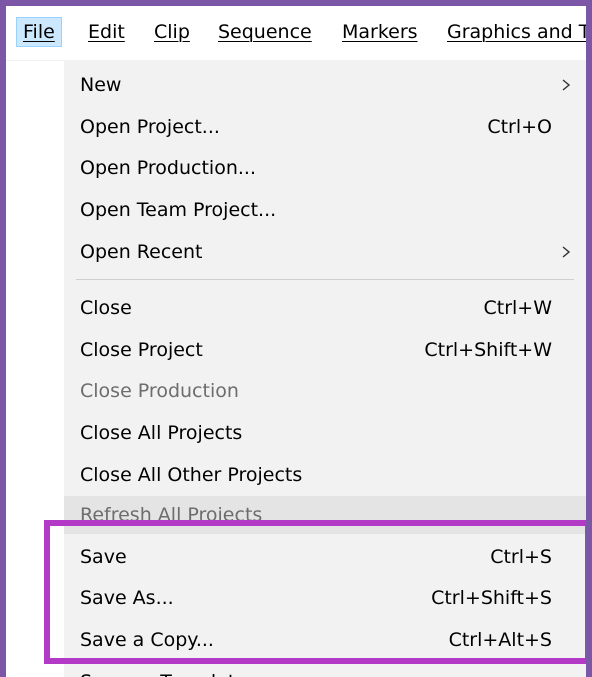  Describe the element at coordinates (325, 308) in the screenshot. I see `menu-item-close: Close Ctrl+W` at that location.